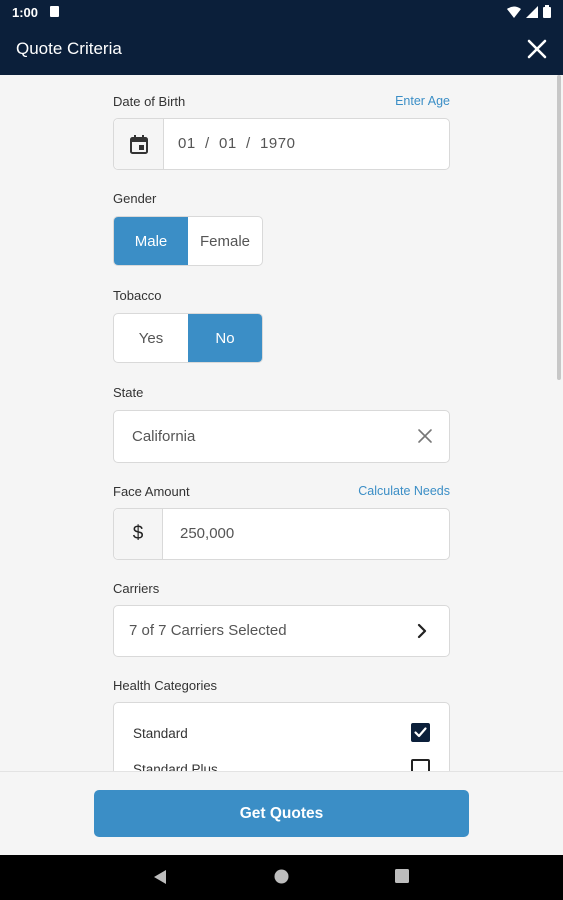  I want to click on calendar-button, so click(139, 144).